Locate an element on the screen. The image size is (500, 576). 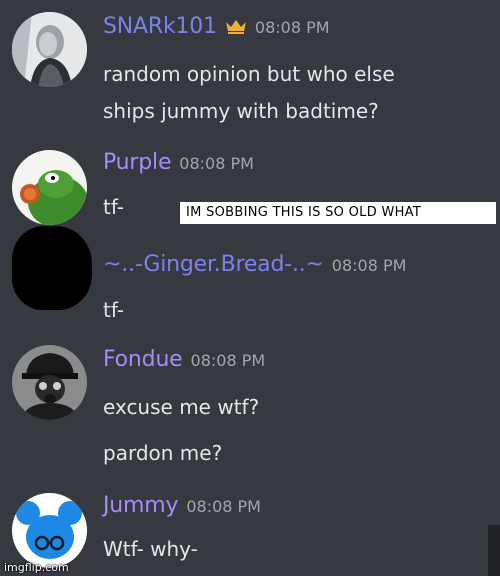
blue-mouse-avatar-icon is located at coordinates (49, 530).